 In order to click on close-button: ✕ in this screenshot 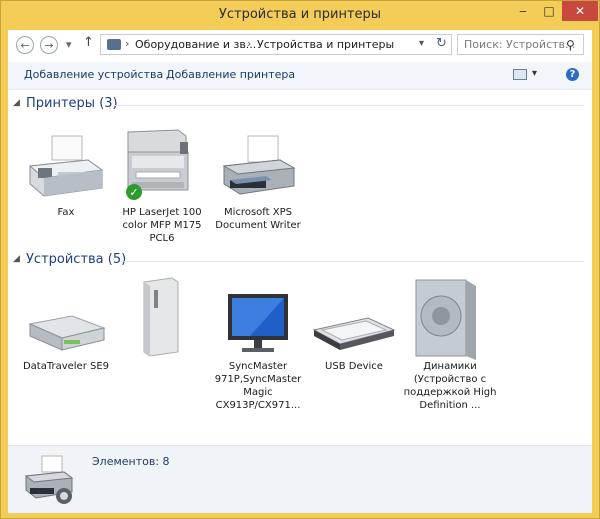, I will do `click(580, 11)`.